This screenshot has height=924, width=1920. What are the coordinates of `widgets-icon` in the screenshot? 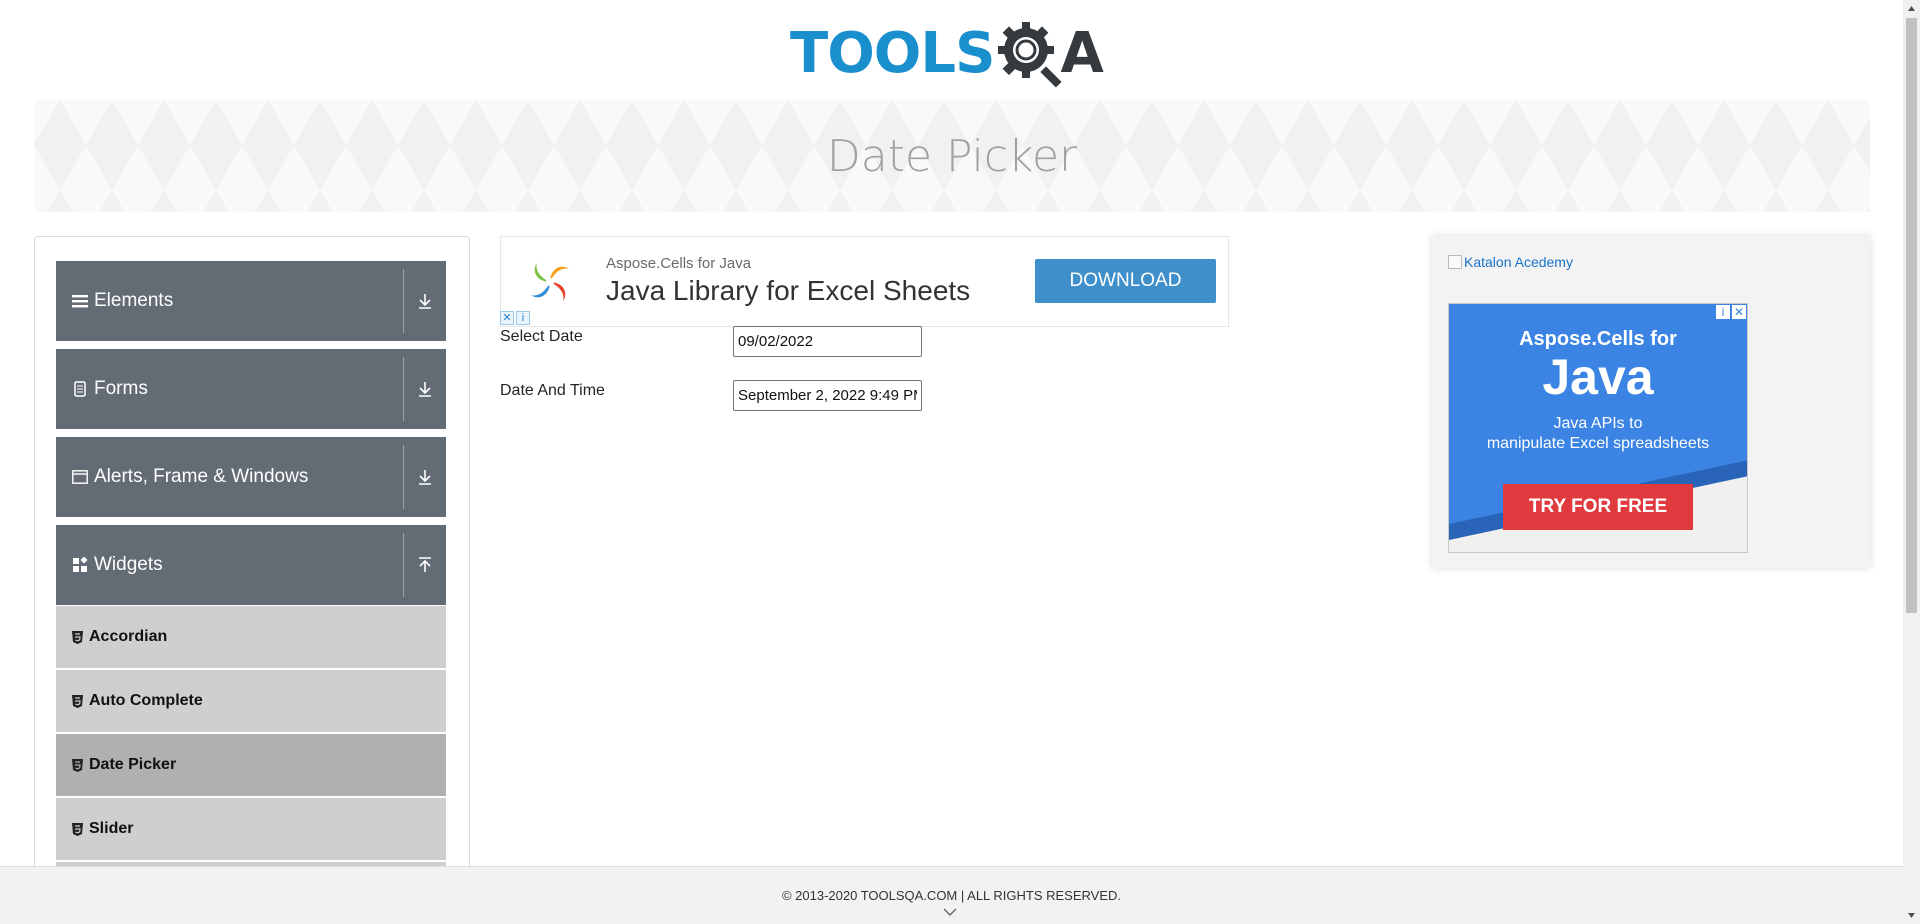 It's located at (80, 565).